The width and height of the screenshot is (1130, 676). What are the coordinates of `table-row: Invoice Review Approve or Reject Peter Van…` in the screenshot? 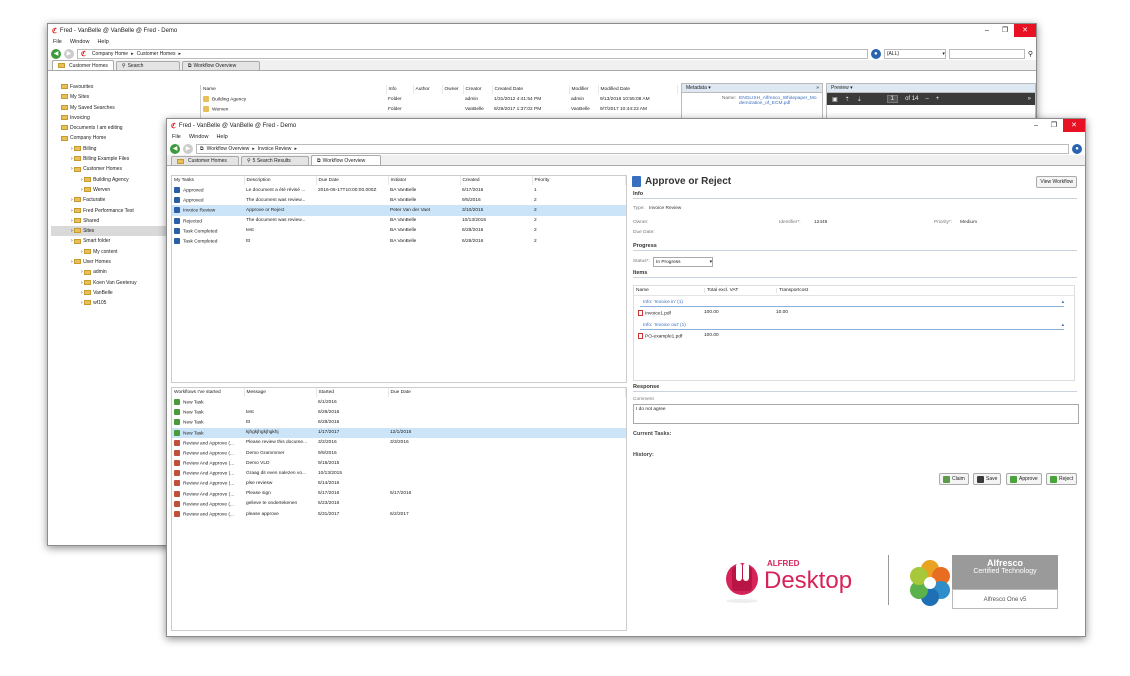 It's located at (399, 210).